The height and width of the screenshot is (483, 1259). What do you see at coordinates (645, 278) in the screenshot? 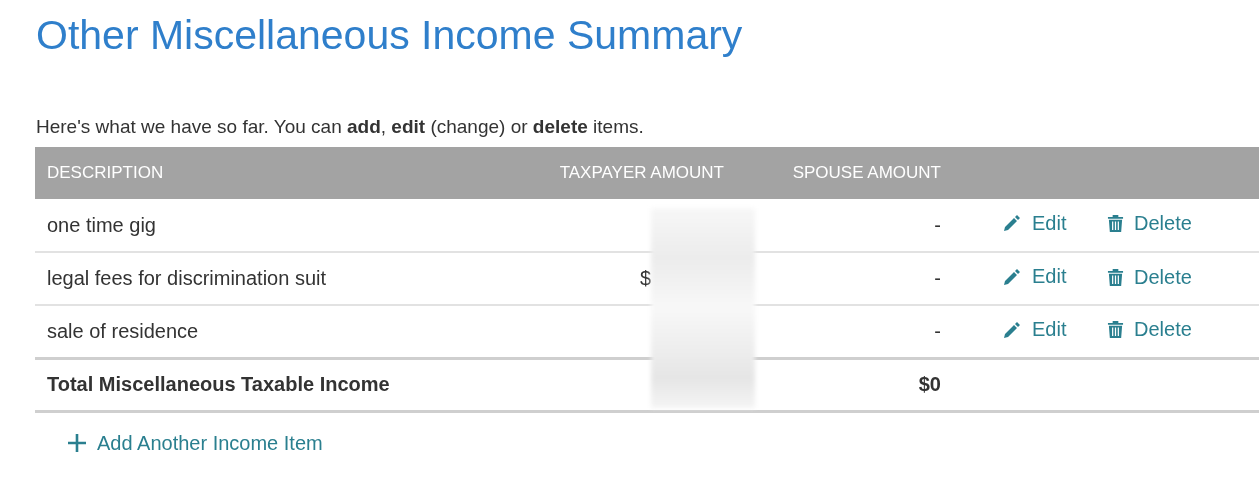
I see `amount-cell: $` at bounding box center [645, 278].